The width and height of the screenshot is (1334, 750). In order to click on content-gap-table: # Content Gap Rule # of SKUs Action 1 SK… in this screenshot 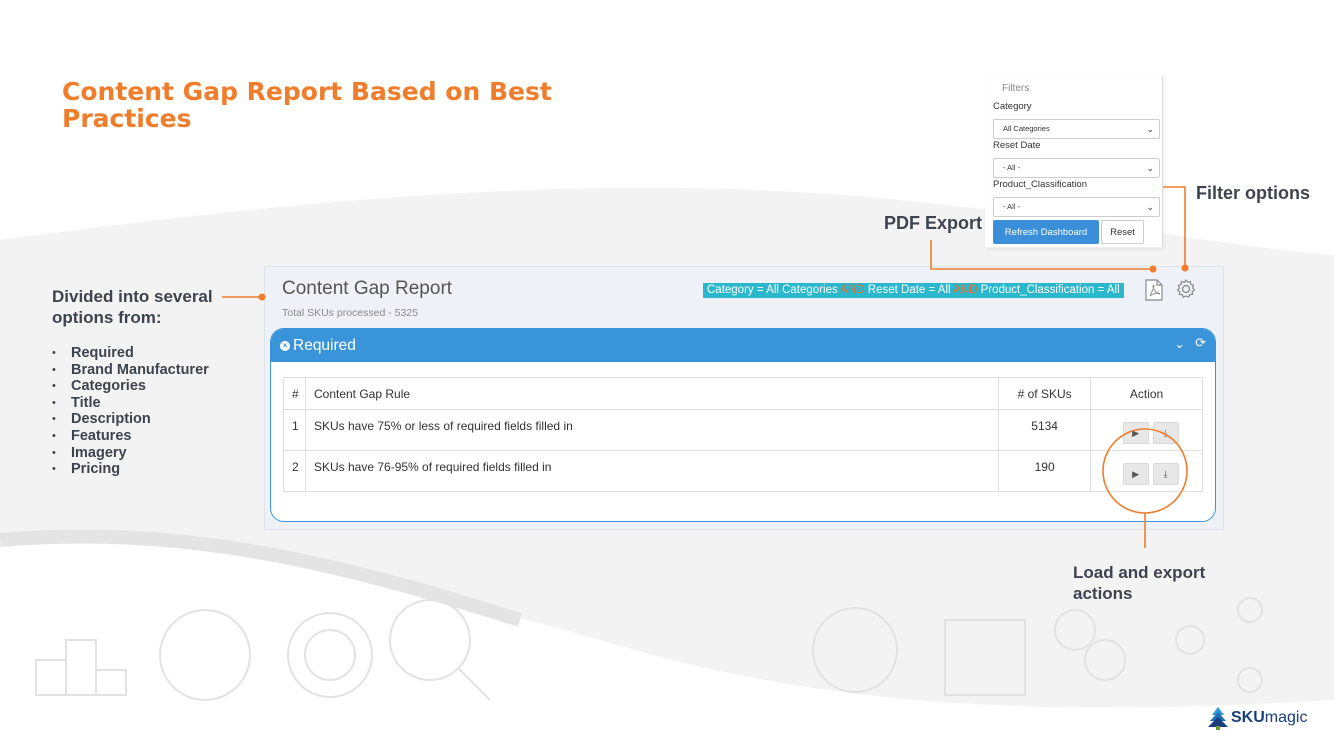, I will do `click(743, 434)`.